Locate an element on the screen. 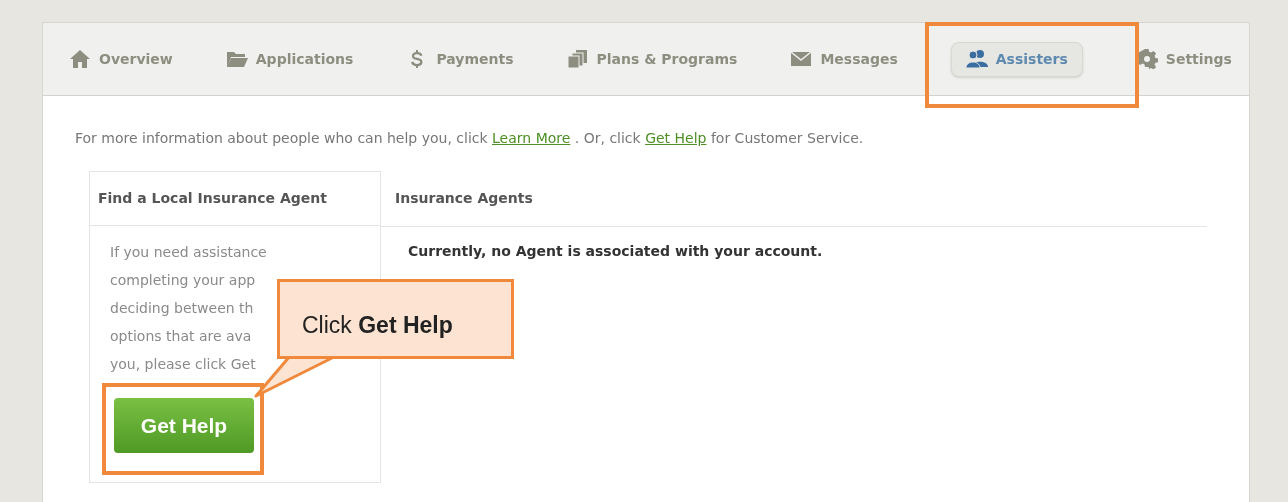  tab: Plans & Programs is located at coordinates (652, 59).